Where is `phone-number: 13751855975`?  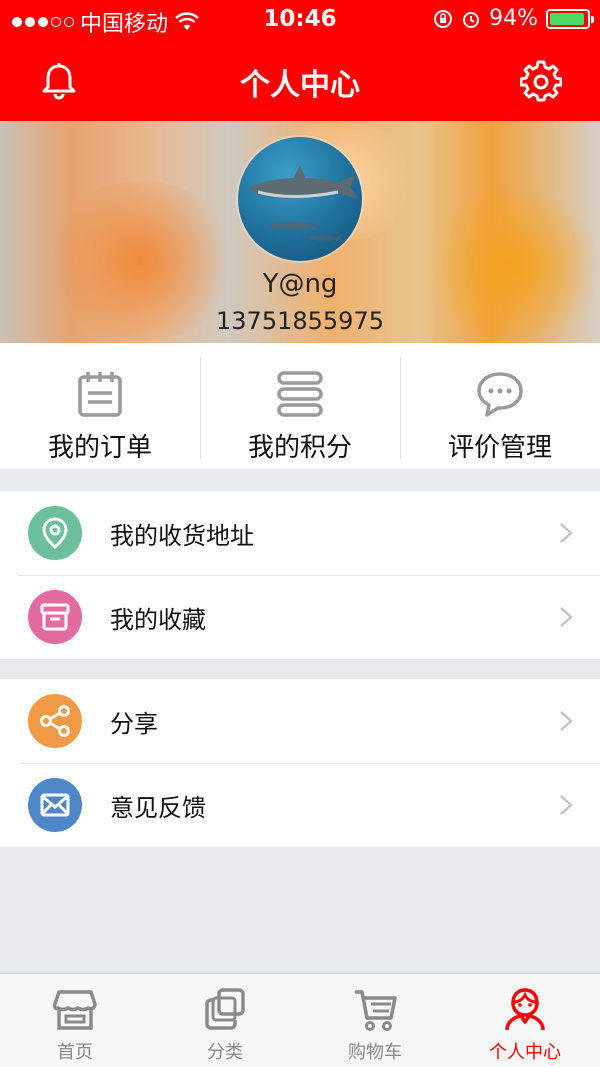
phone-number: 13751855975 is located at coordinates (300, 321).